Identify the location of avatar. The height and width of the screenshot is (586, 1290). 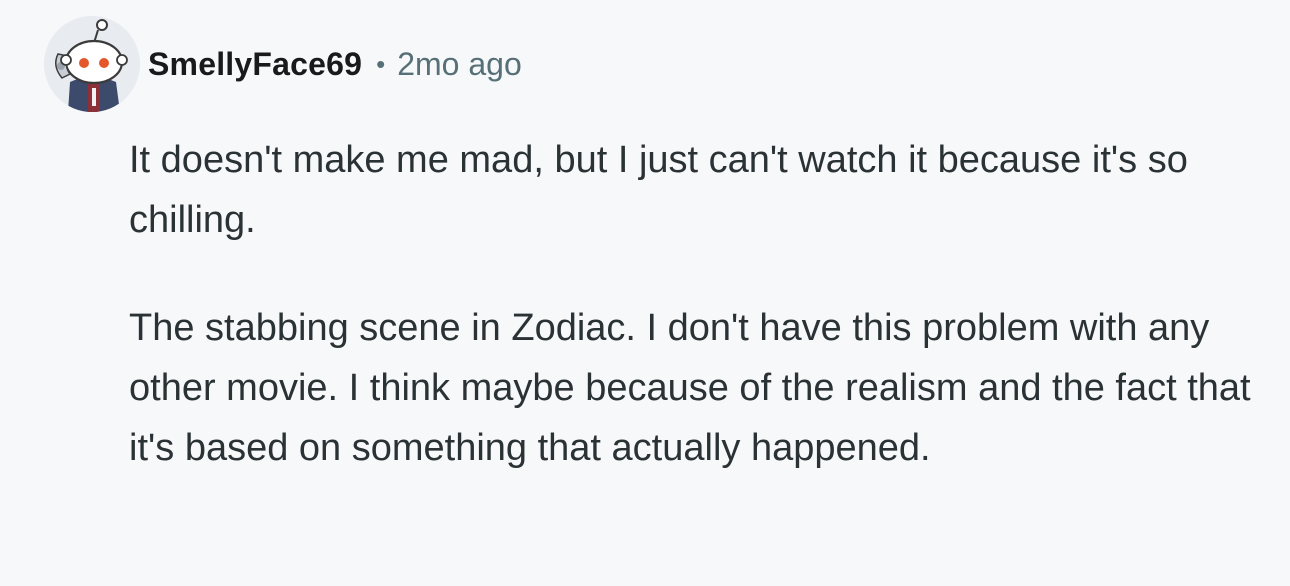
(92, 64).